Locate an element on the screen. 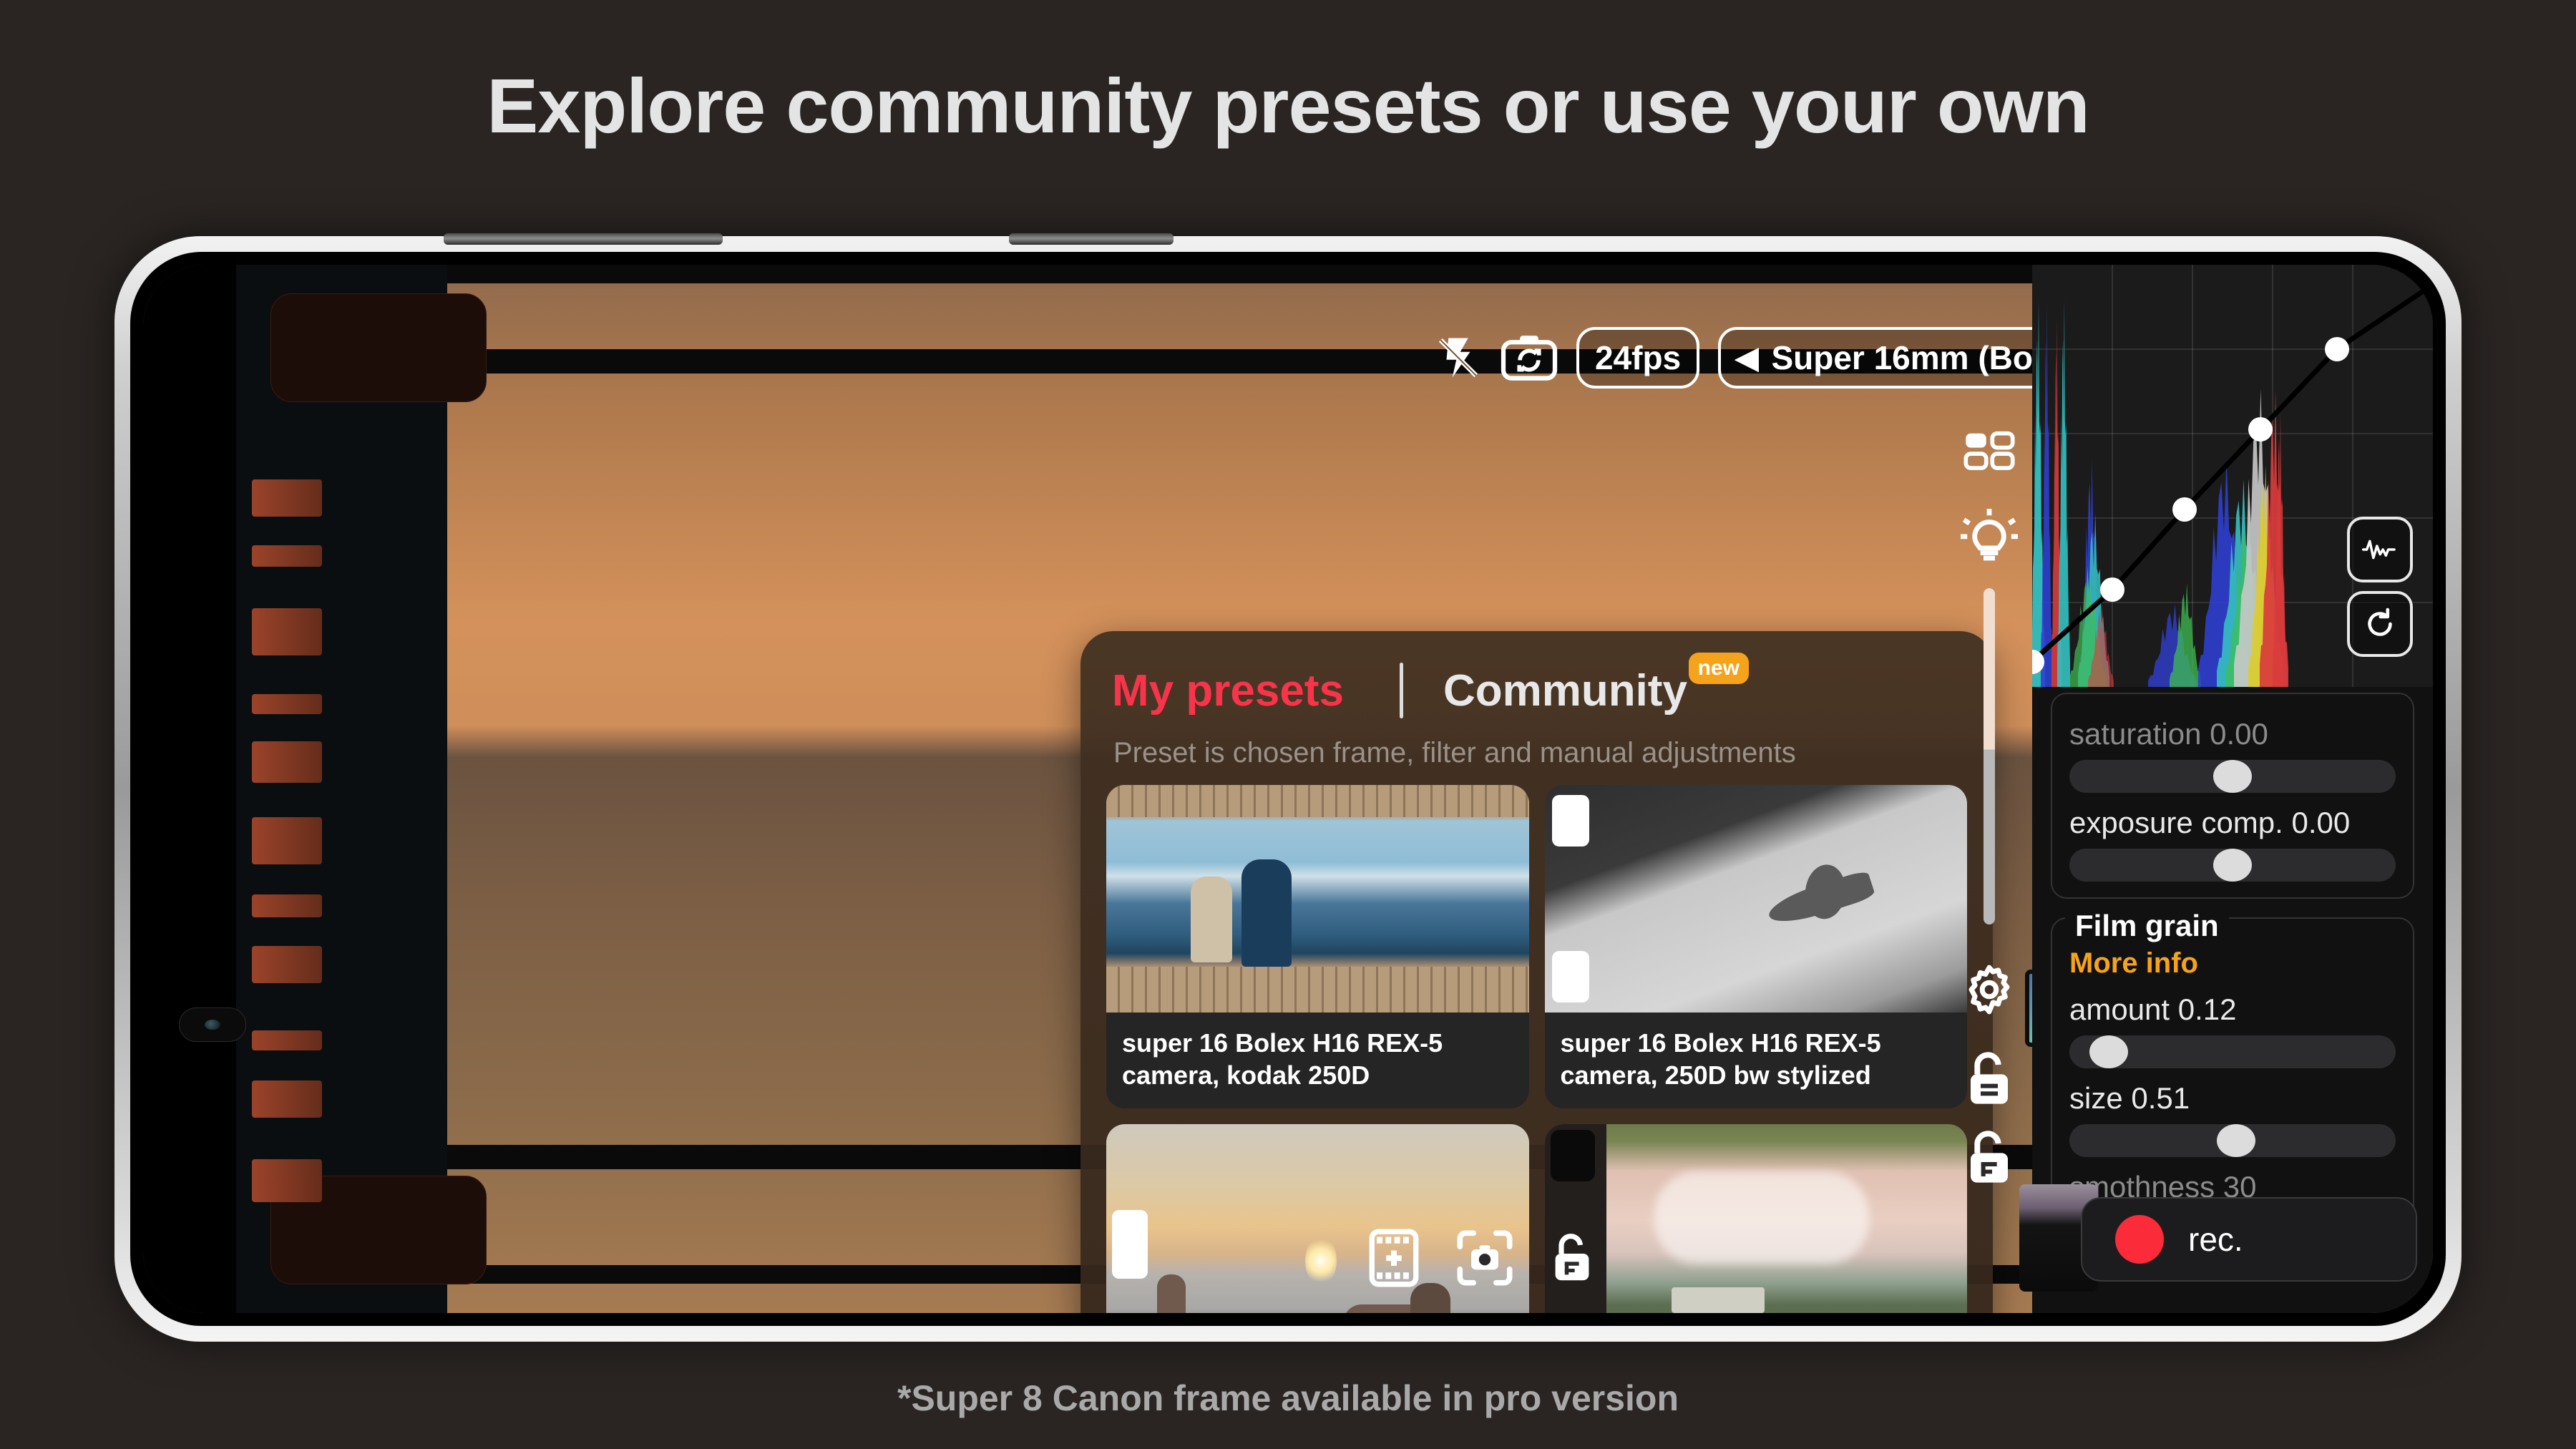 The image size is (2576, 1449). saturation-slider is located at coordinates (2232, 776).